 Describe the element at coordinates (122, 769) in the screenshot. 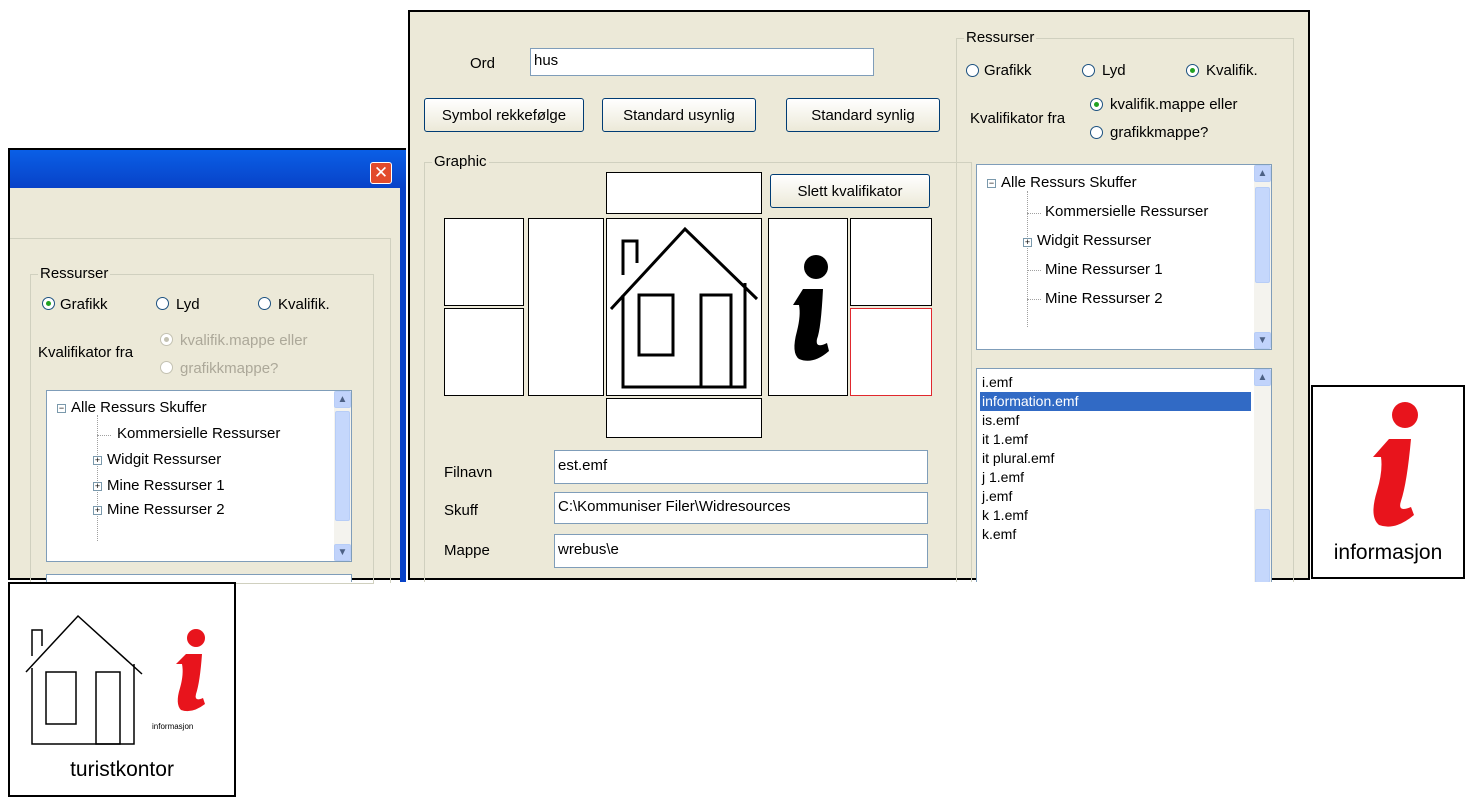

I see `tourist-office-caption: turistkontor` at that location.